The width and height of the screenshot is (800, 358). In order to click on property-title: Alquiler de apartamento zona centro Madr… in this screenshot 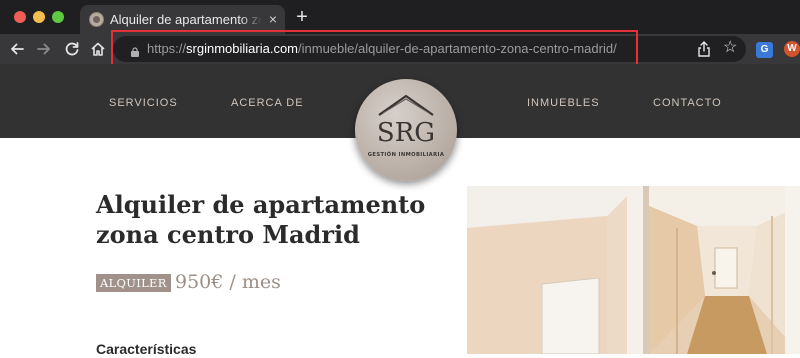, I will do `click(261, 219)`.